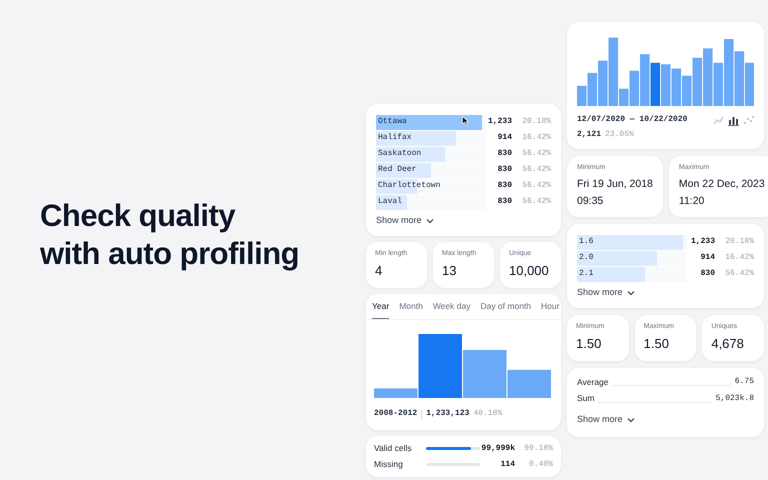 The width and height of the screenshot is (768, 480). What do you see at coordinates (744, 382) in the screenshot?
I see `summary-value: 6.75` at bounding box center [744, 382].